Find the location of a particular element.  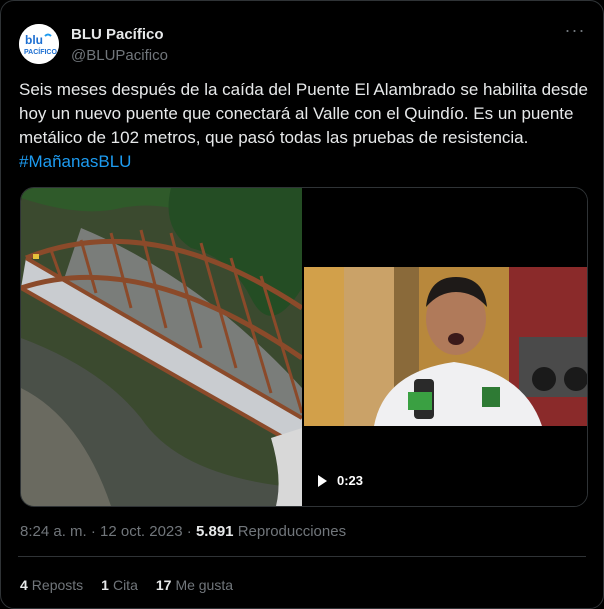

hashtag-link: #MañanasBLU is located at coordinates (75, 161).